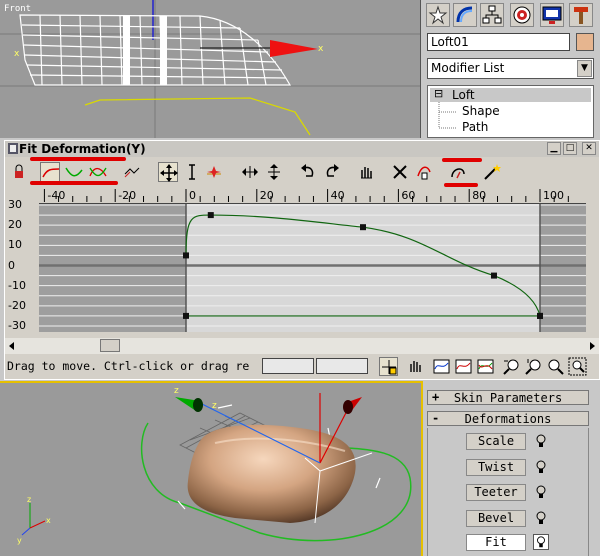 The height and width of the screenshot is (556, 600). What do you see at coordinates (400, 172) in the screenshot?
I see `delete-curve-button` at bounding box center [400, 172].